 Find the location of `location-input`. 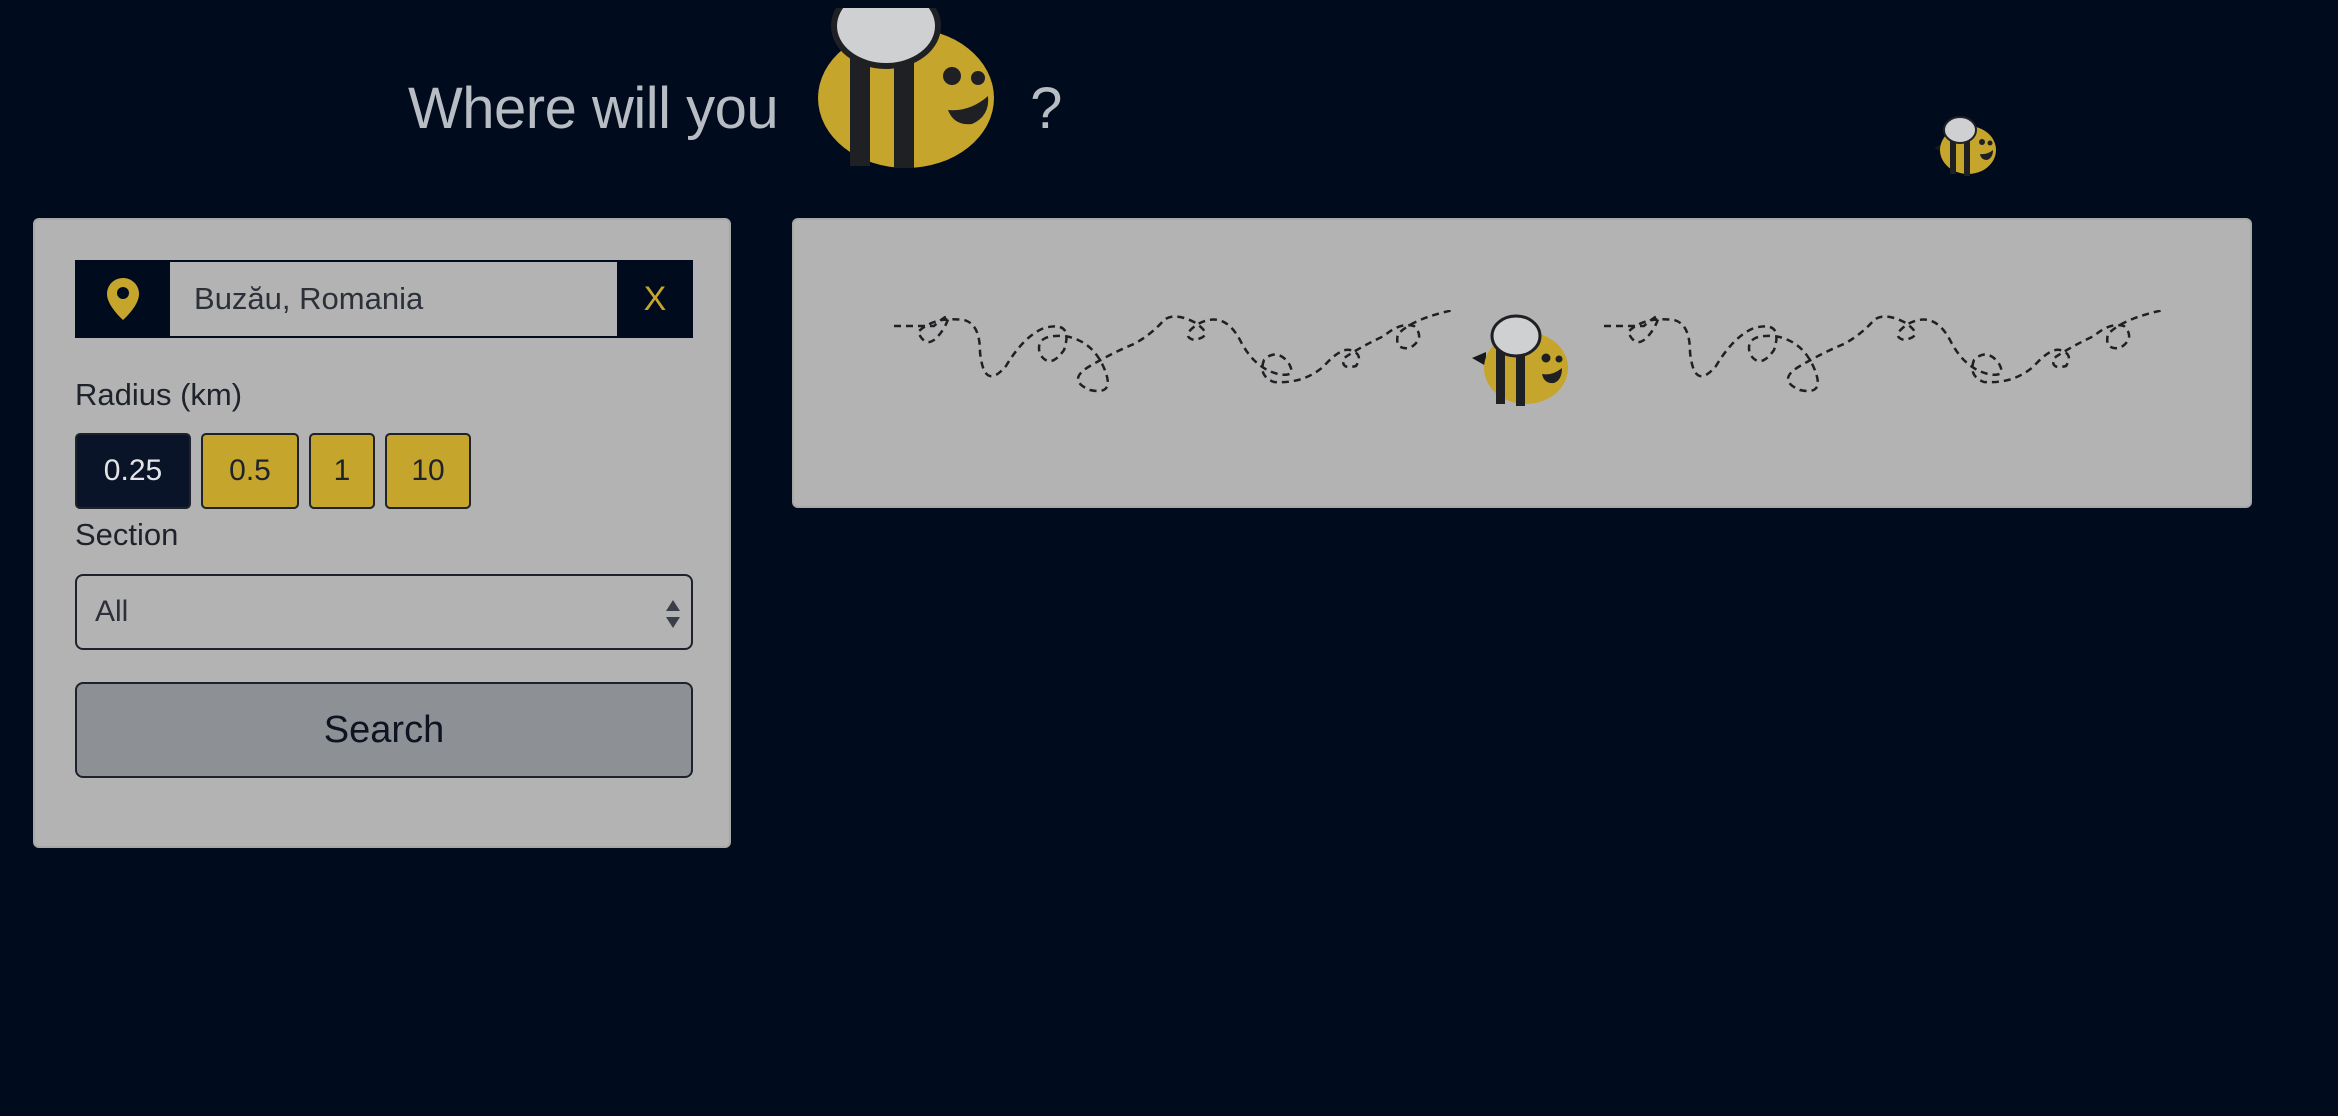

location-input is located at coordinates (394, 299).